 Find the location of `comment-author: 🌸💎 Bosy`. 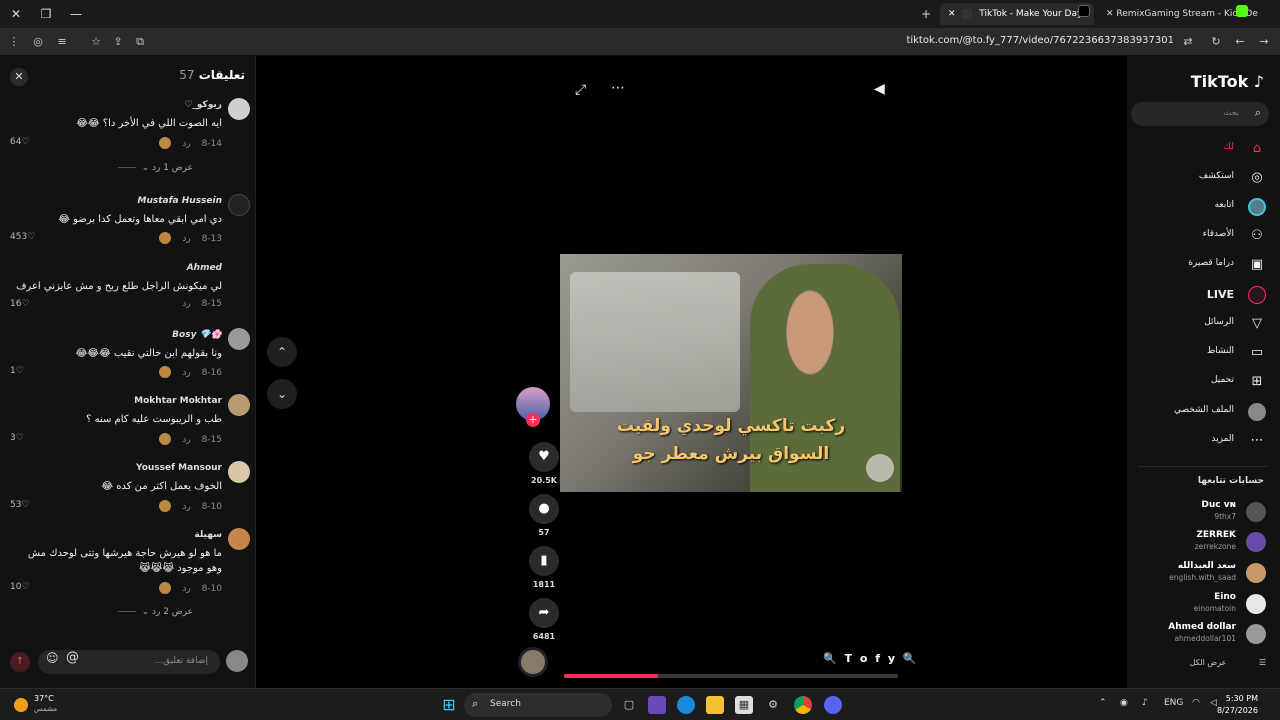

comment-author: 🌸💎 Bosy is located at coordinates (197, 335).